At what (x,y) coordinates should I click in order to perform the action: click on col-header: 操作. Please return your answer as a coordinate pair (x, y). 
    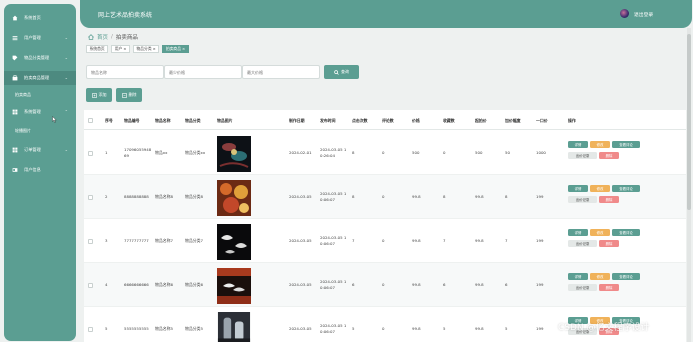
    Looking at the image, I should click on (572, 120).